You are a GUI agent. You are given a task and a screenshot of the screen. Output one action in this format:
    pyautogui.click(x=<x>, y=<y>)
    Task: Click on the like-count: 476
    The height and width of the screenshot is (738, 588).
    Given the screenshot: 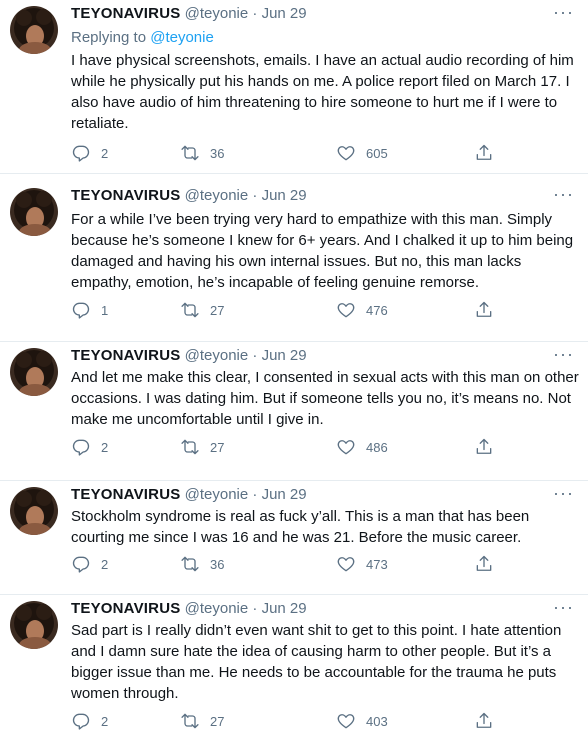 What is the action you would take?
    pyautogui.click(x=377, y=310)
    